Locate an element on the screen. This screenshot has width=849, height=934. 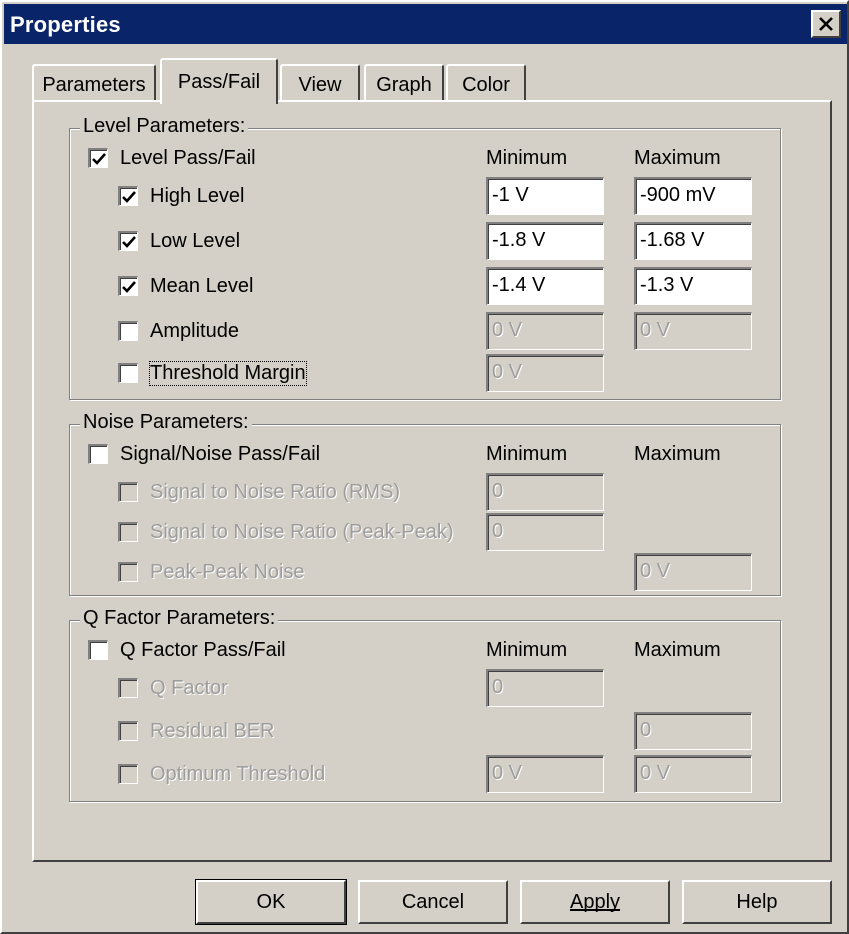
close-button is located at coordinates (826, 24).